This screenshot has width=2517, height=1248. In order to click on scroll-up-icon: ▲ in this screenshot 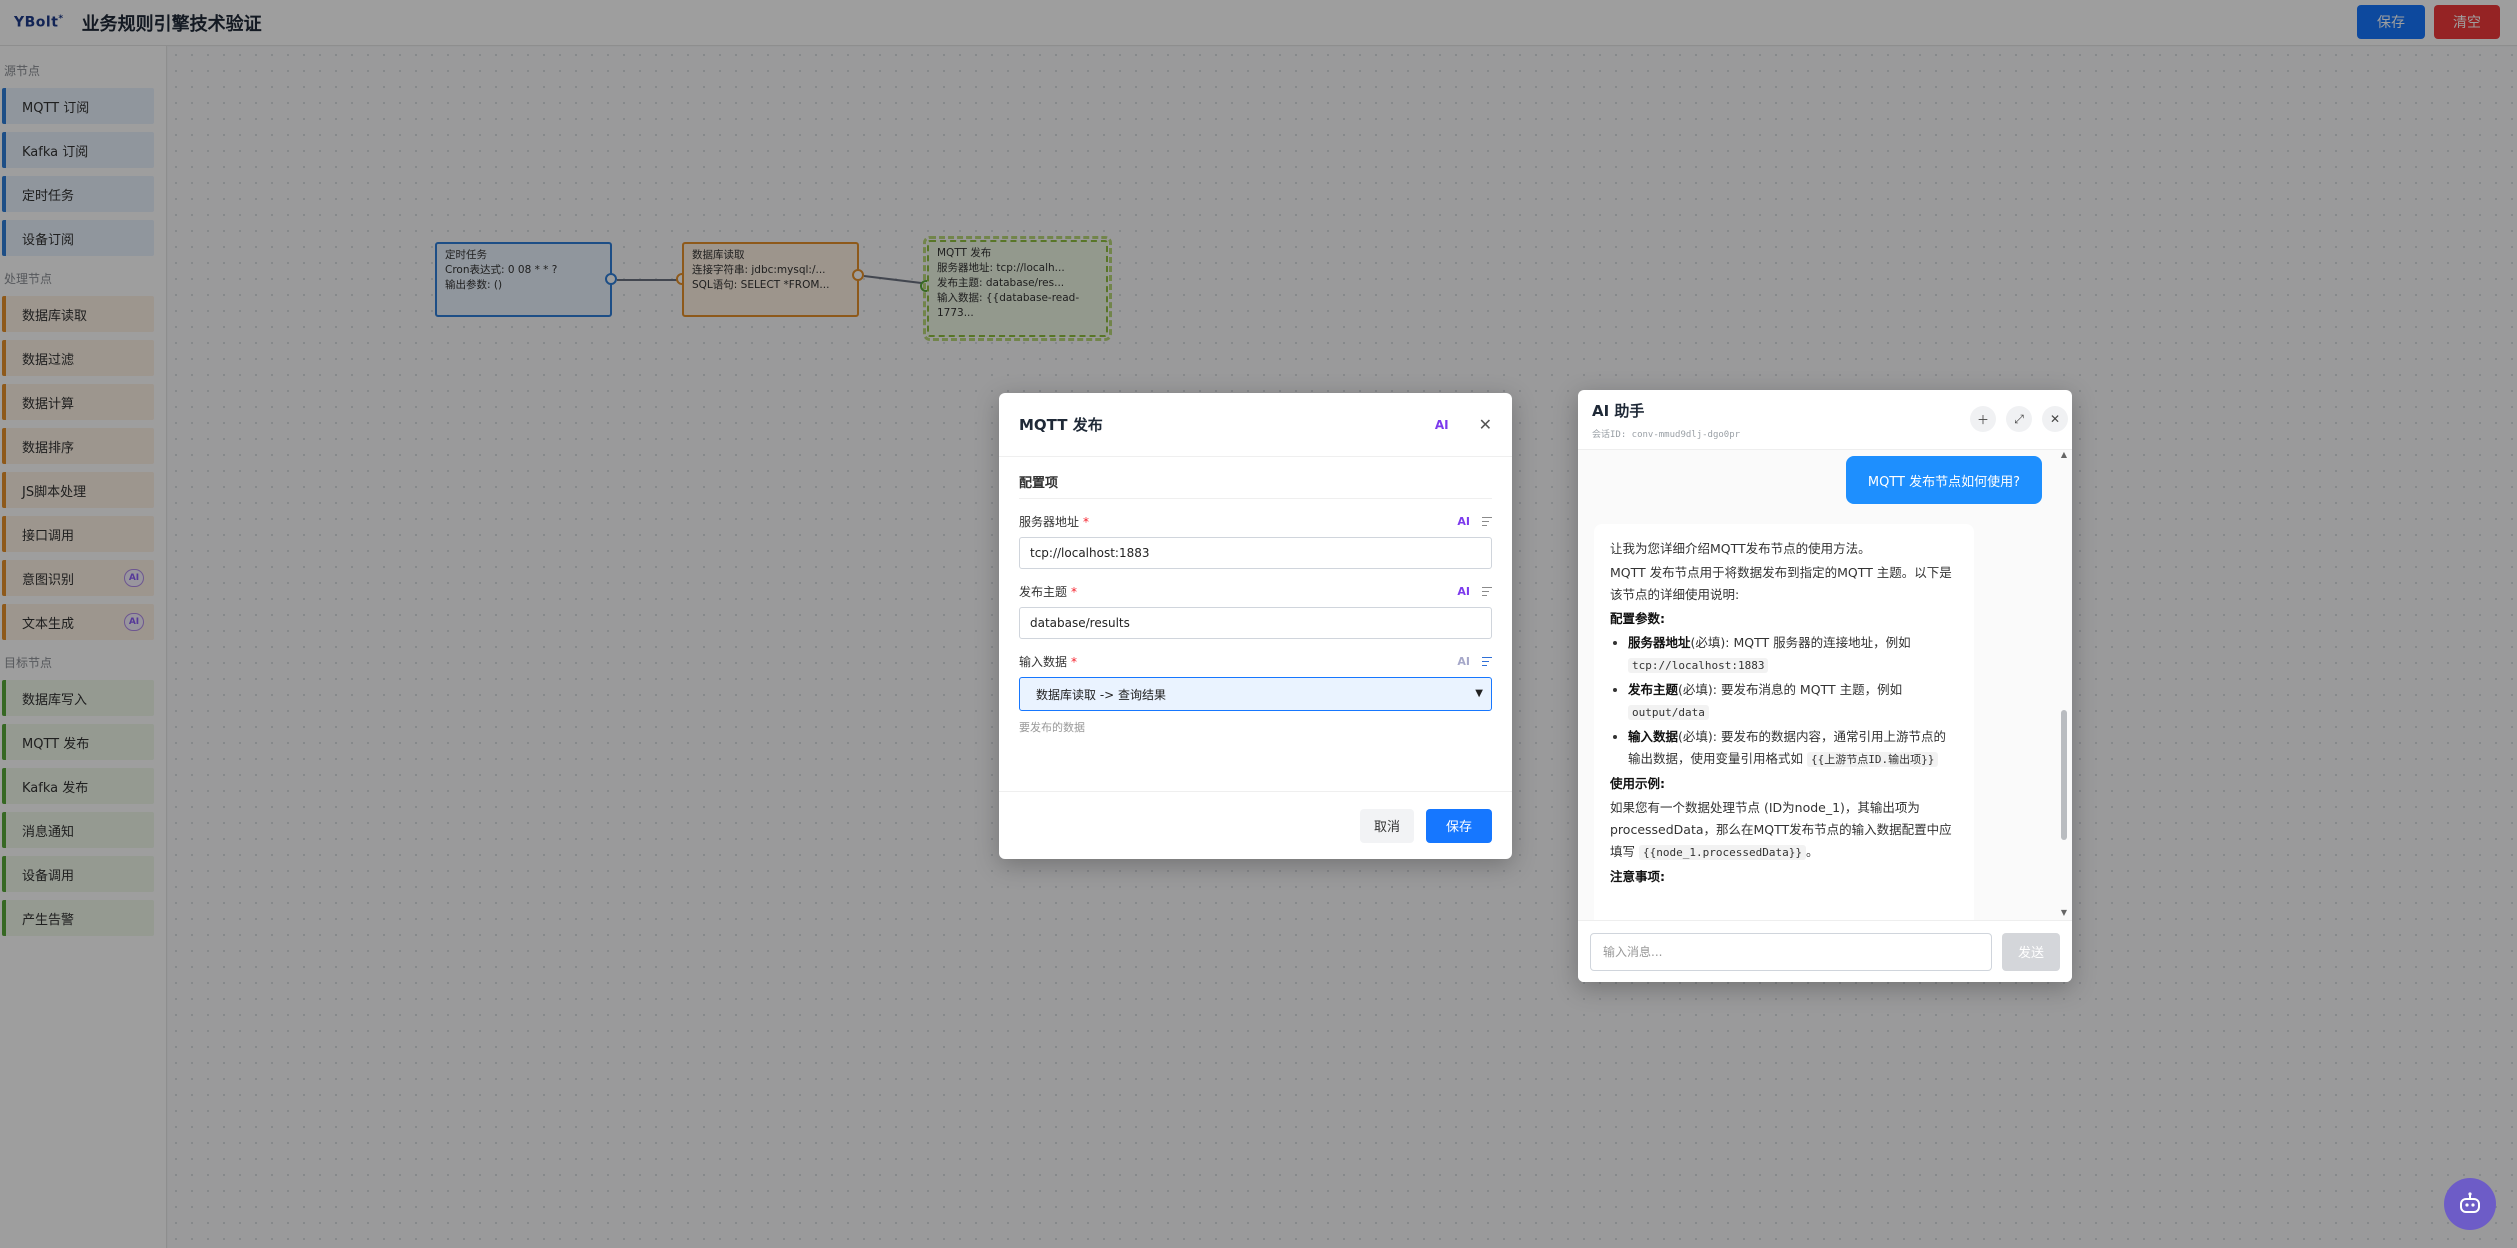, I will do `click(2064, 456)`.